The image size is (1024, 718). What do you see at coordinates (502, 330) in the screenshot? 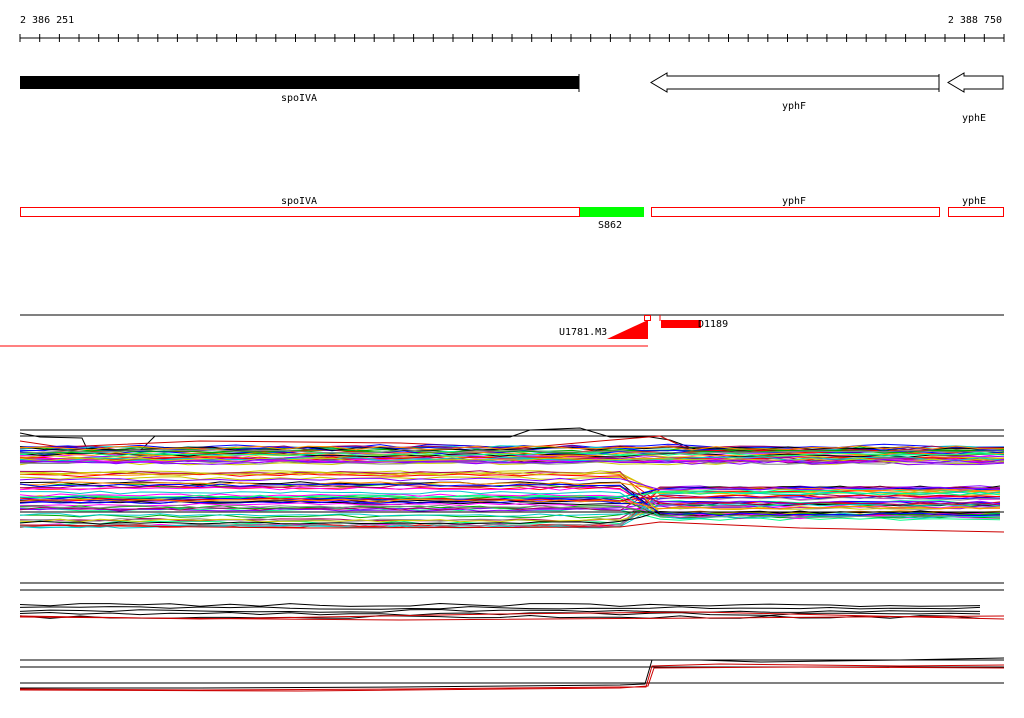
I see `feature-track: U1781.M3 D1189` at bounding box center [502, 330].